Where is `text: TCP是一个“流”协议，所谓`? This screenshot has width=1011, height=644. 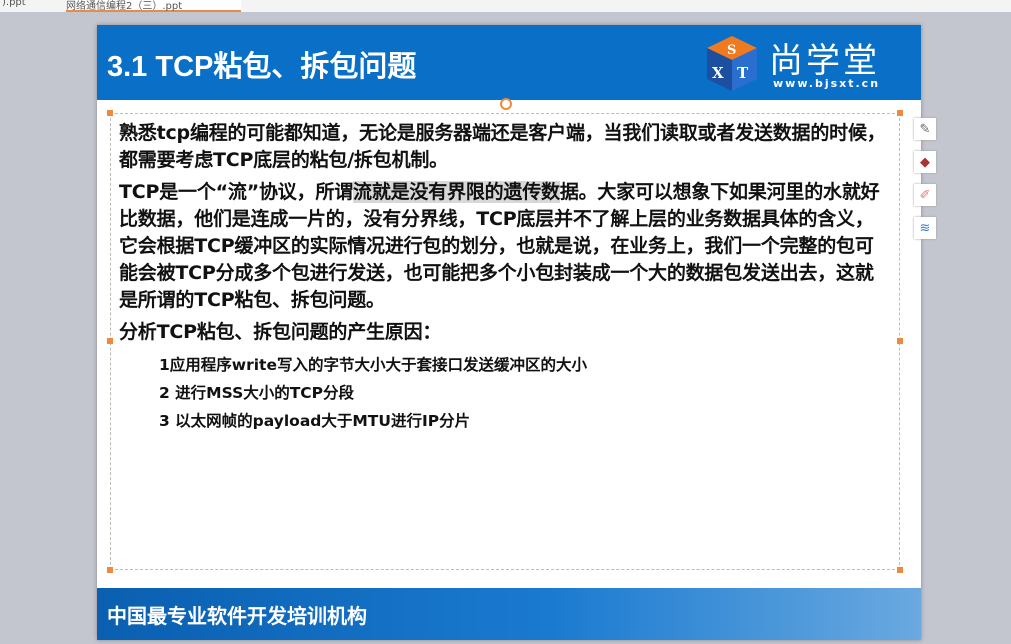
text: TCP是一个“流”协议，所谓 is located at coordinates (236, 192).